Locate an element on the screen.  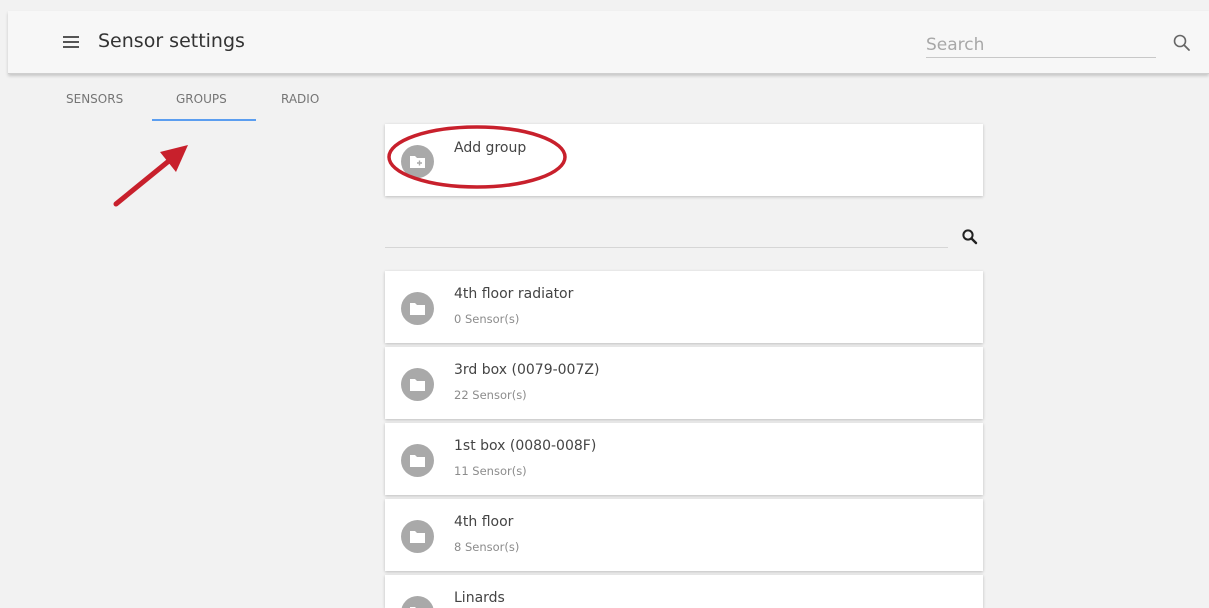
group-name: 4th floor radiator is located at coordinates (514, 294).